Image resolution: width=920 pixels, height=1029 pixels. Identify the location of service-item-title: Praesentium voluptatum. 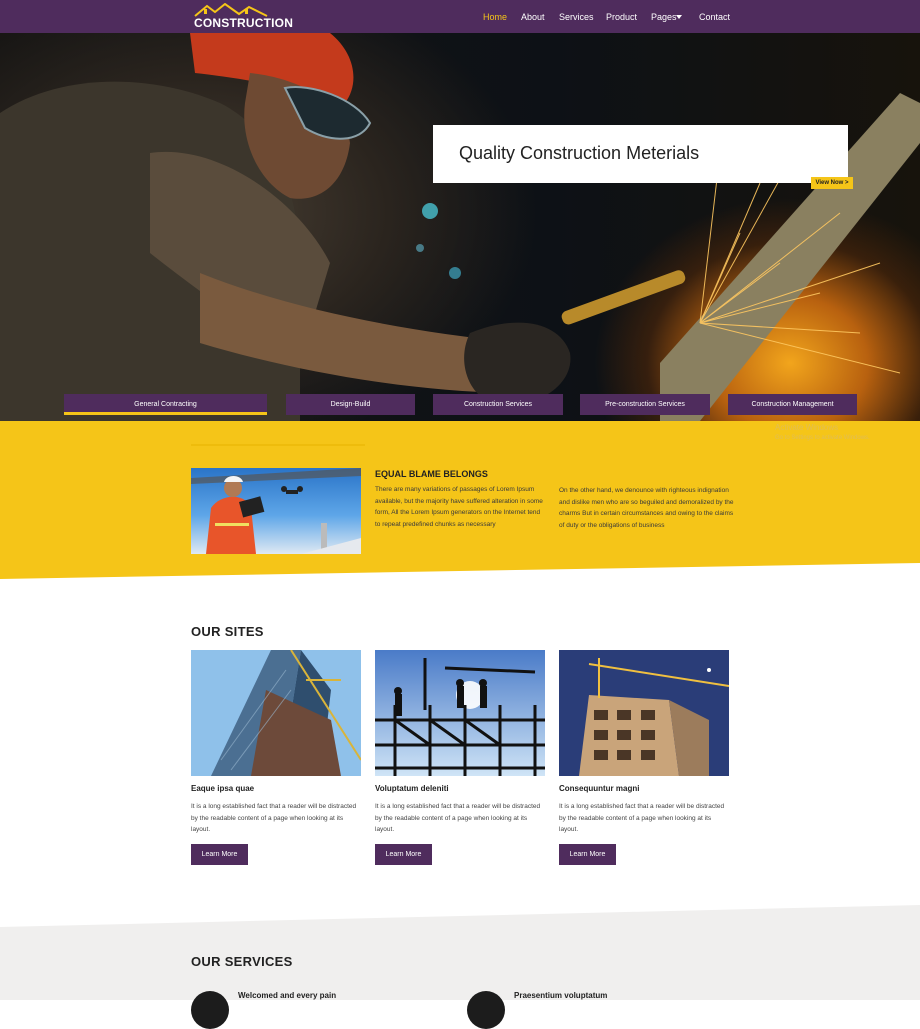
(561, 995).